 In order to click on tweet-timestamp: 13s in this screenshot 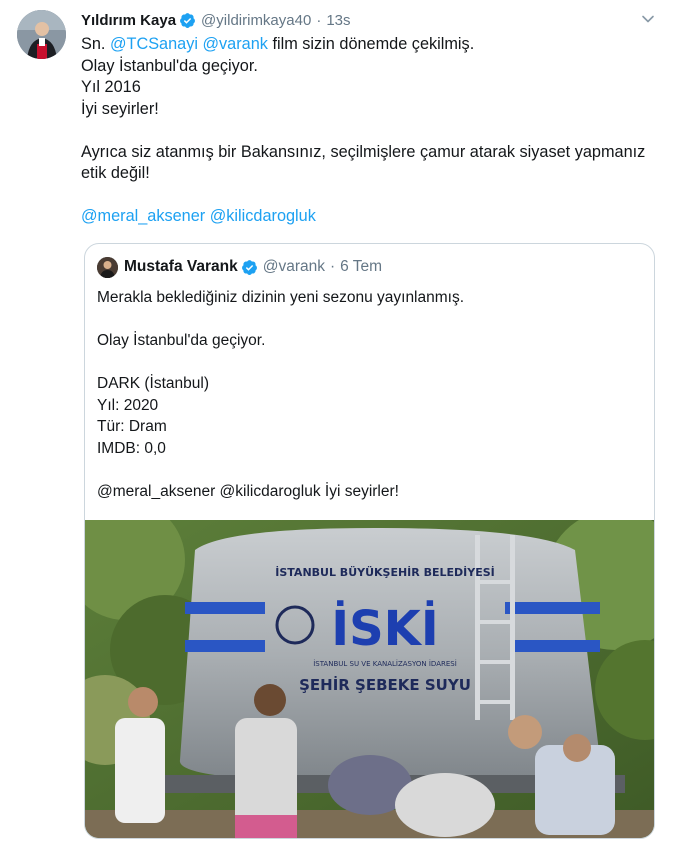, I will do `click(338, 20)`.